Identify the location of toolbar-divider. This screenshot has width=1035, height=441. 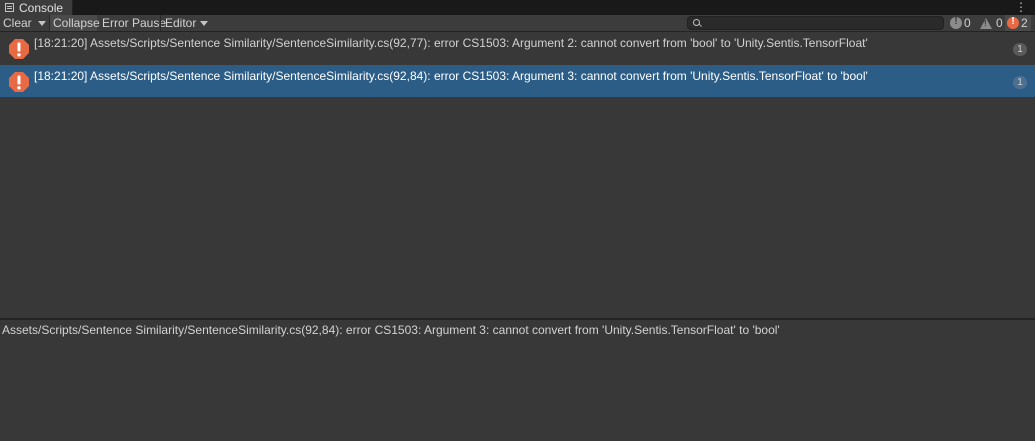
(160, 23).